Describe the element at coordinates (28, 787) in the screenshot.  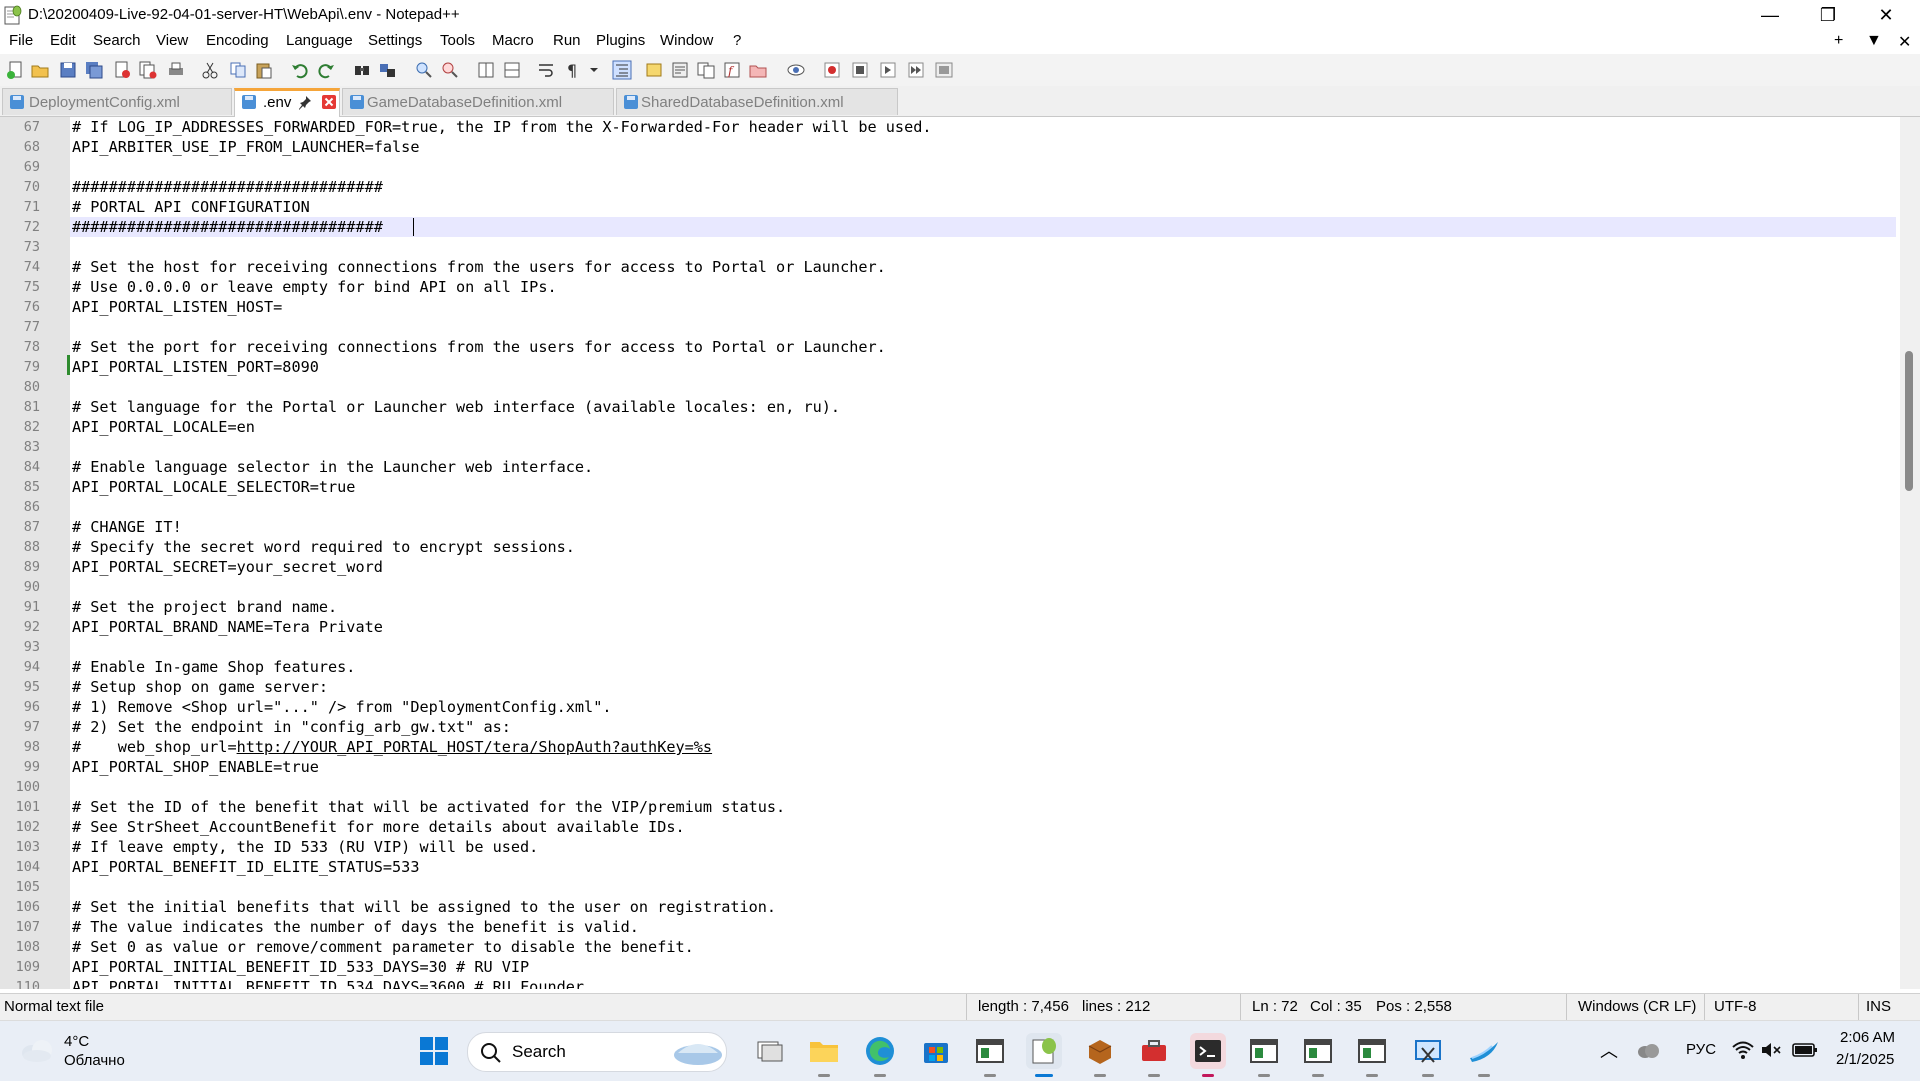
I see `line-number: 100` at that location.